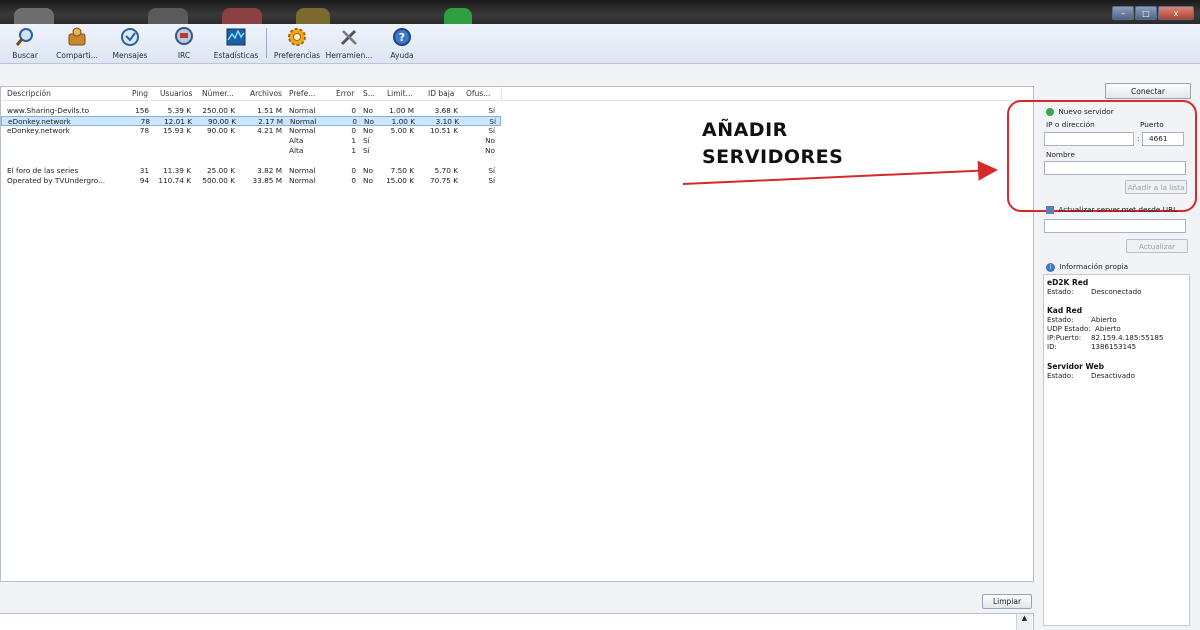 The width and height of the screenshot is (1200, 630). I want to click on annotation-arrow-line, so click(840, 172).